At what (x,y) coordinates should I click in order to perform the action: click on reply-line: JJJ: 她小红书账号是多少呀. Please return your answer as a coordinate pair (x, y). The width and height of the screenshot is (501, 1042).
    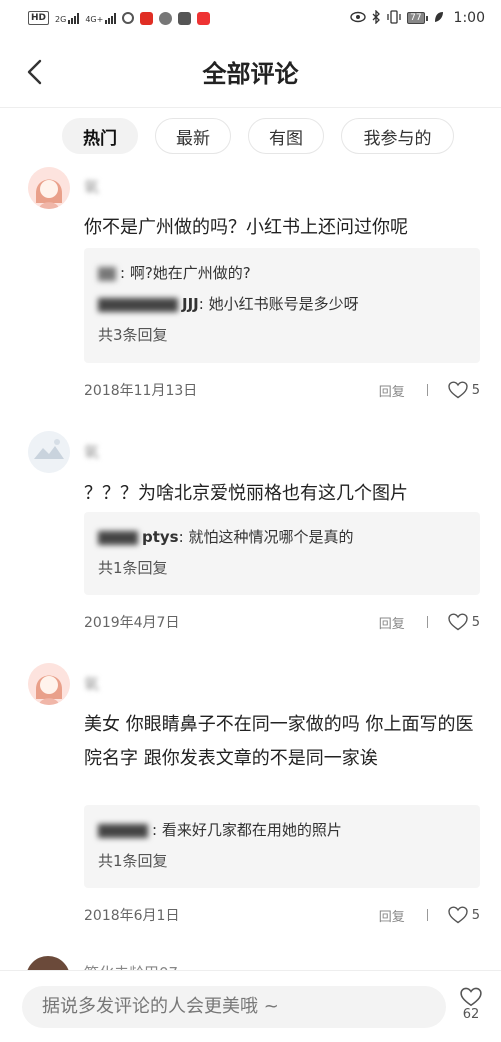
    Looking at the image, I should click on (282, 304).